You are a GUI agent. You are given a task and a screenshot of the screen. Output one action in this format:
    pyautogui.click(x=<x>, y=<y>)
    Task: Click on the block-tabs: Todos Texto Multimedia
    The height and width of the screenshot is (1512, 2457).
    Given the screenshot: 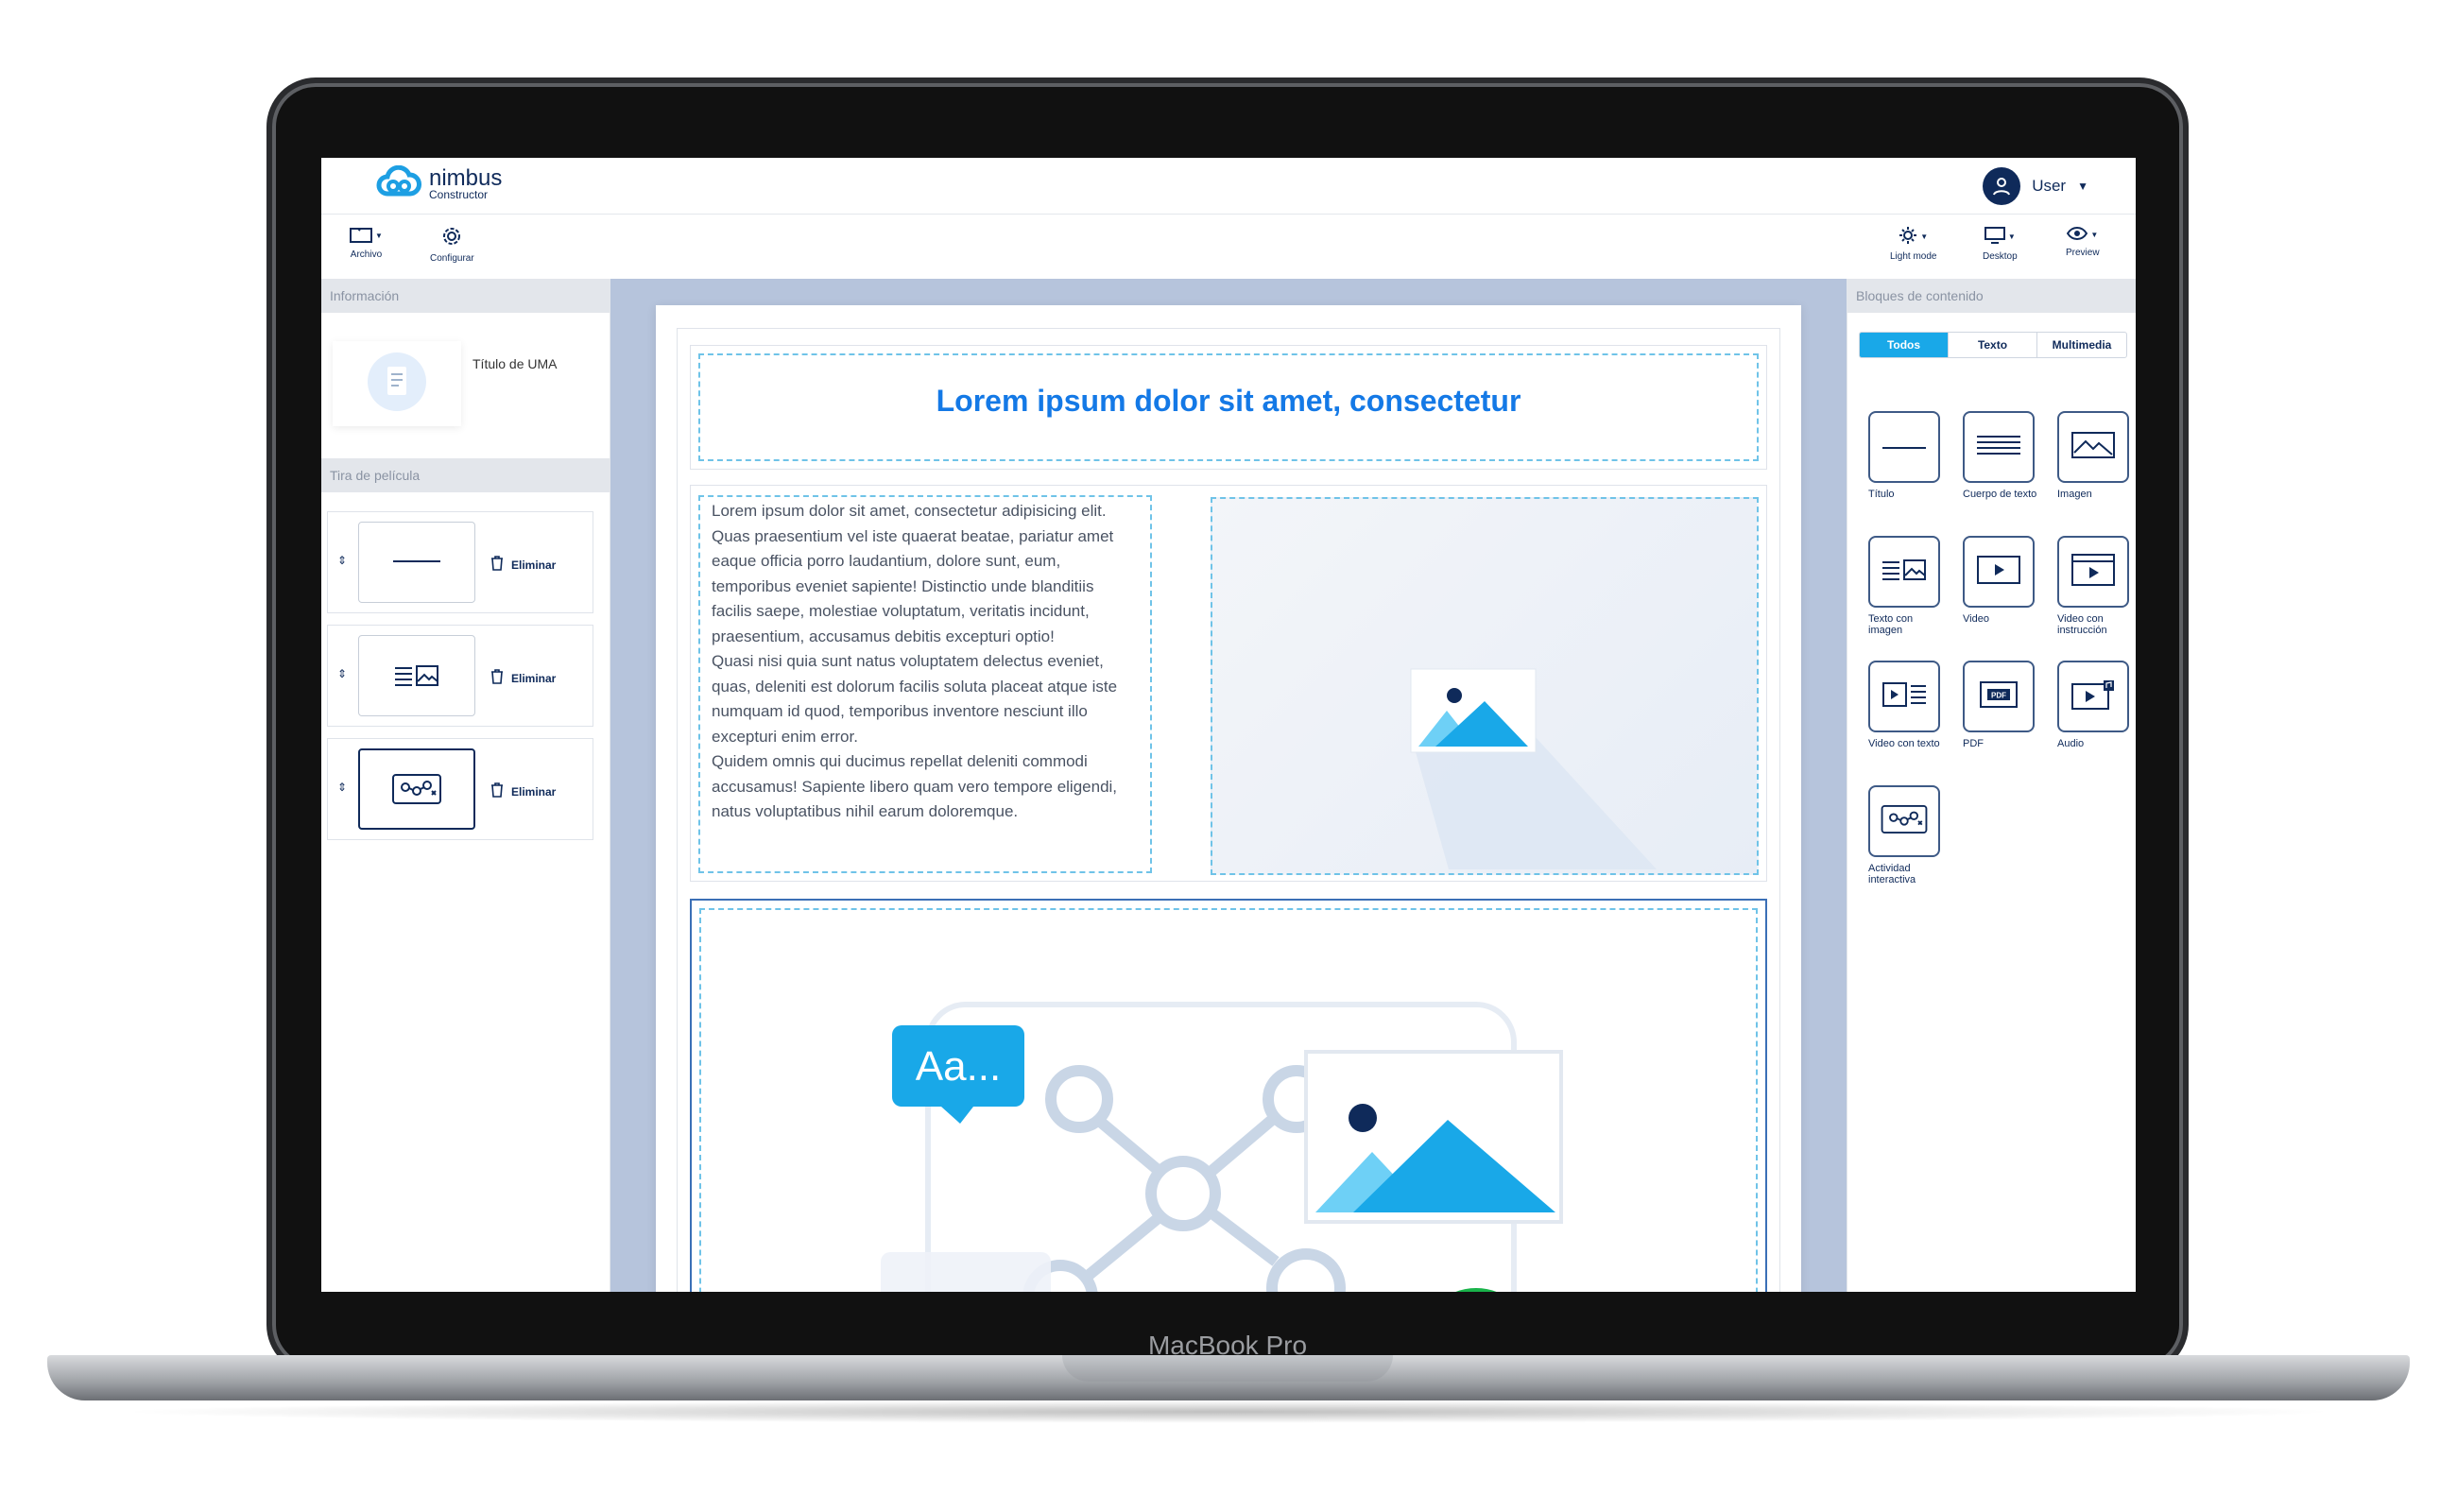 What is the action you would take?
    pyautogui.click(x=1993, y=345)
    